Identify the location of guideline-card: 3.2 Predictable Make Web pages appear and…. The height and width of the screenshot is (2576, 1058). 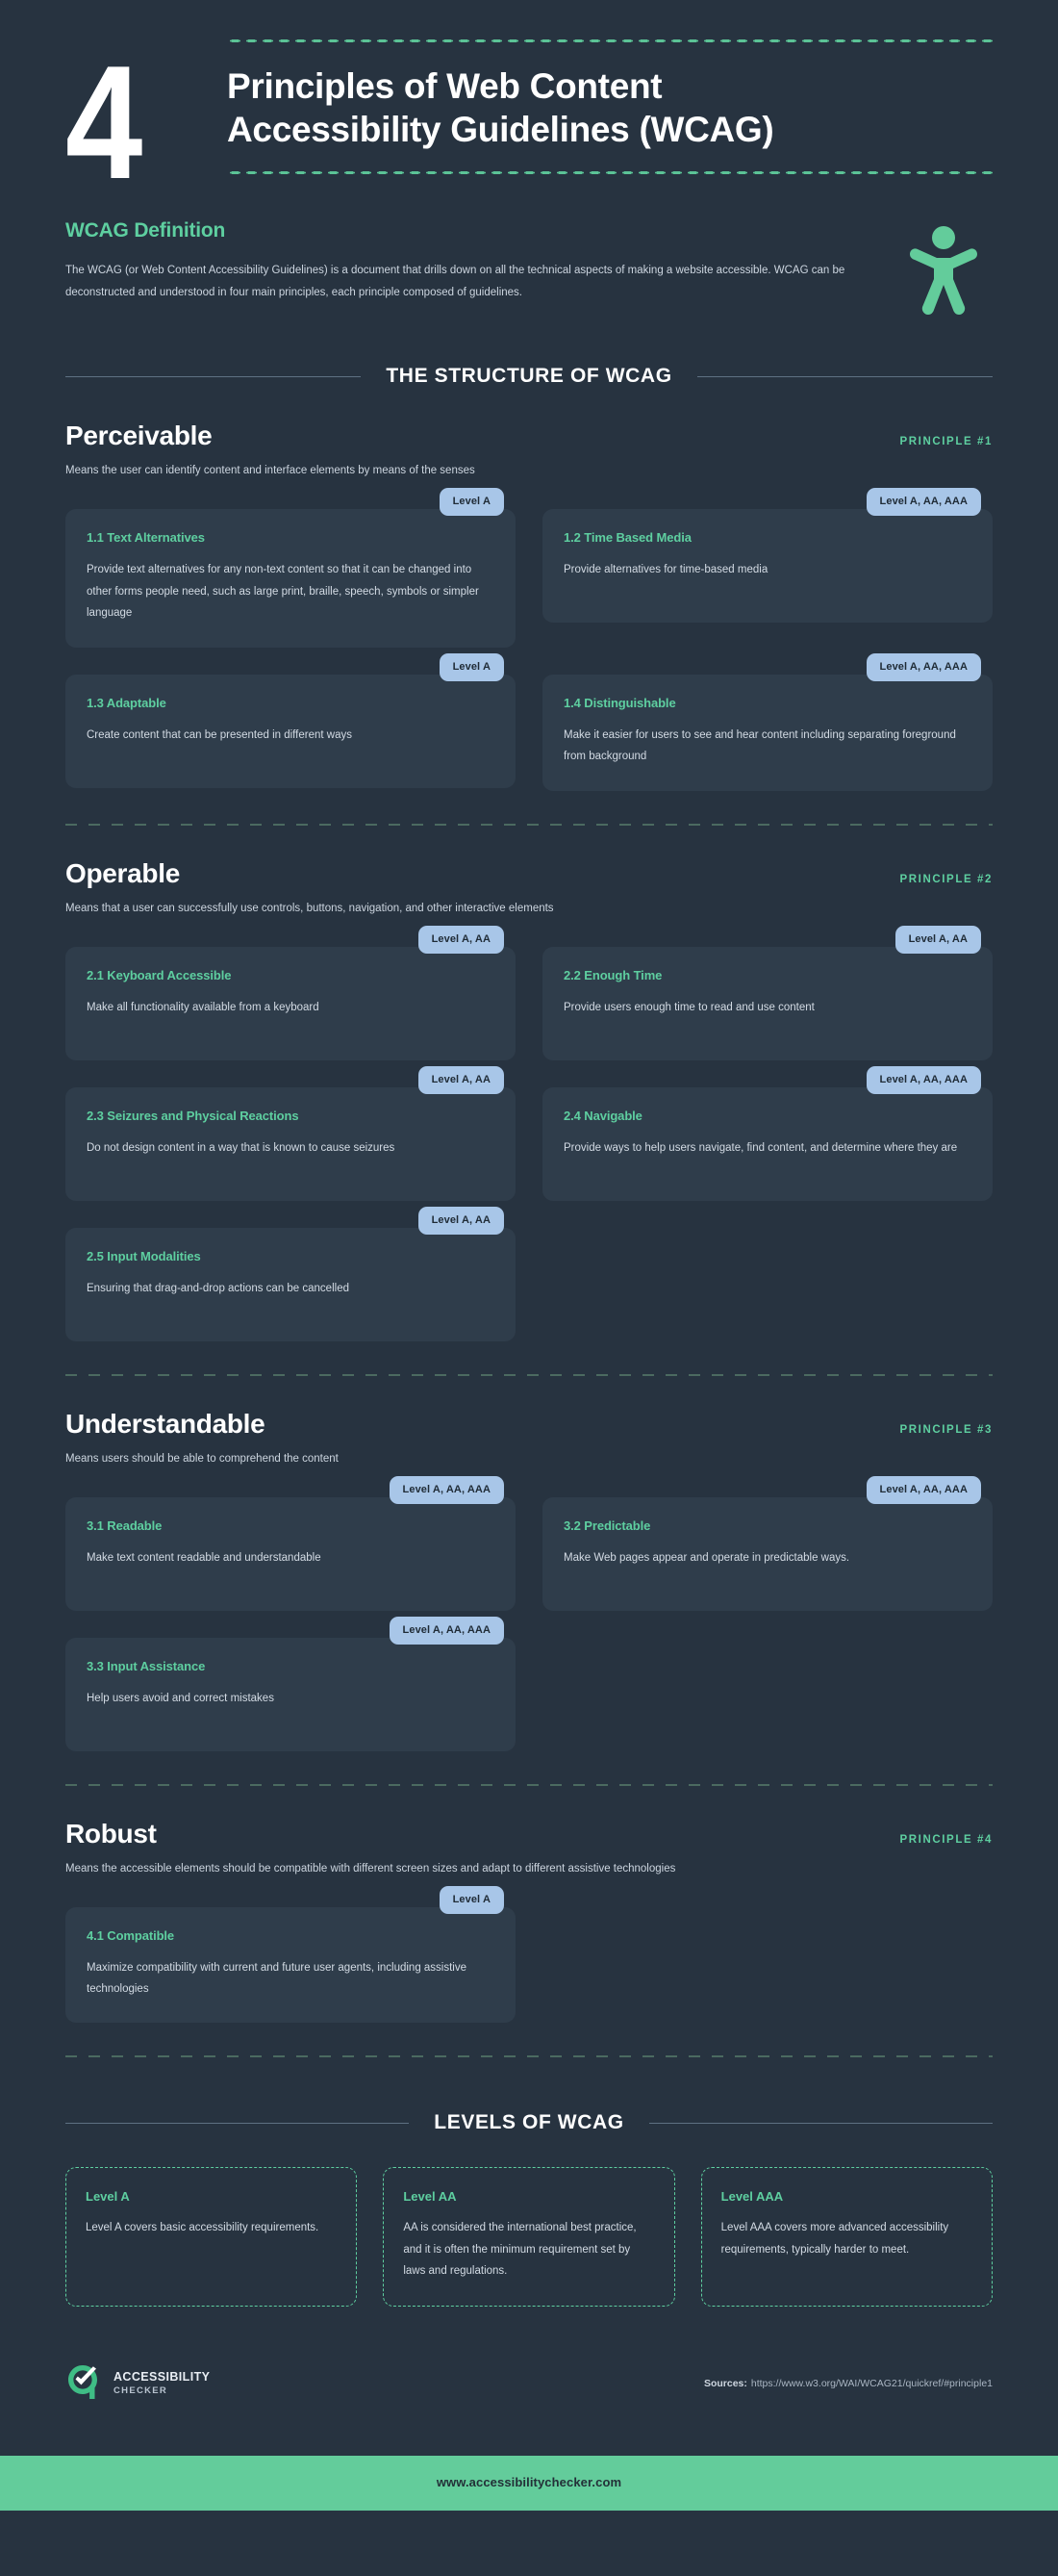
(767, 1553).